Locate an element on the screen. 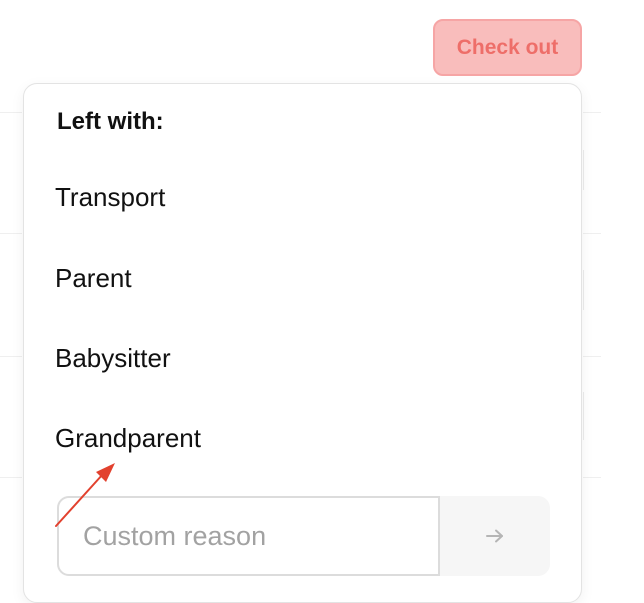 The width and height of the screenshot is (644, 603). popover-title: Left with: is located at coordinates (110, 121).